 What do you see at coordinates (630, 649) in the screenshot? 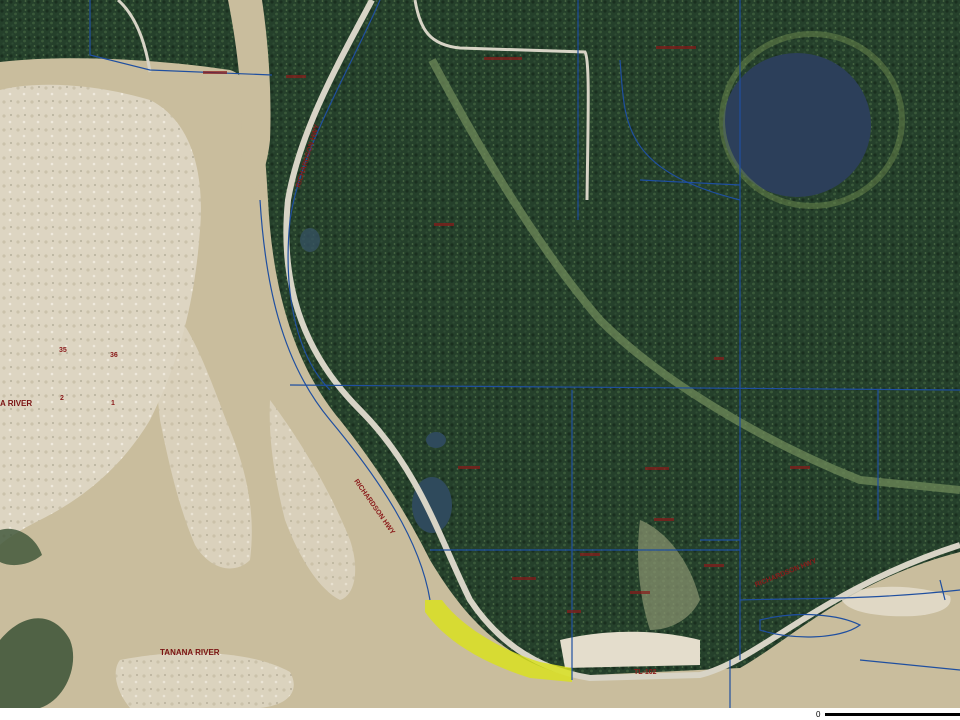
I see `gravel-bar-southeast` at bounding box center [630, 649].